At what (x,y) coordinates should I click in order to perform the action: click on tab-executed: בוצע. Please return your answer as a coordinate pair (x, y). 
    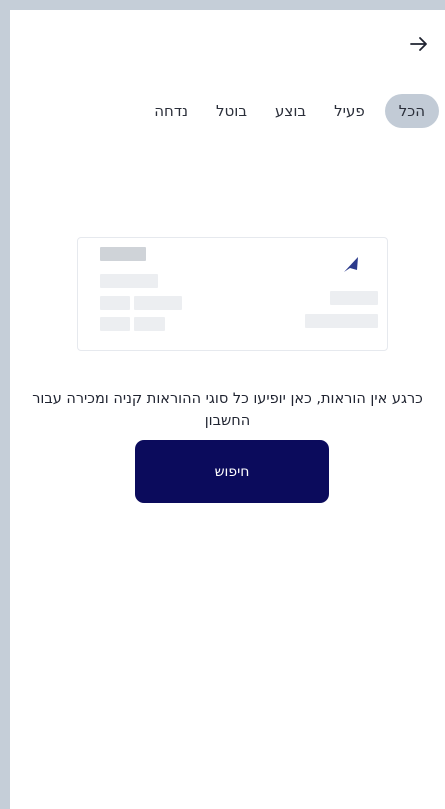
    Looking at the image, I should click on (290, 111).